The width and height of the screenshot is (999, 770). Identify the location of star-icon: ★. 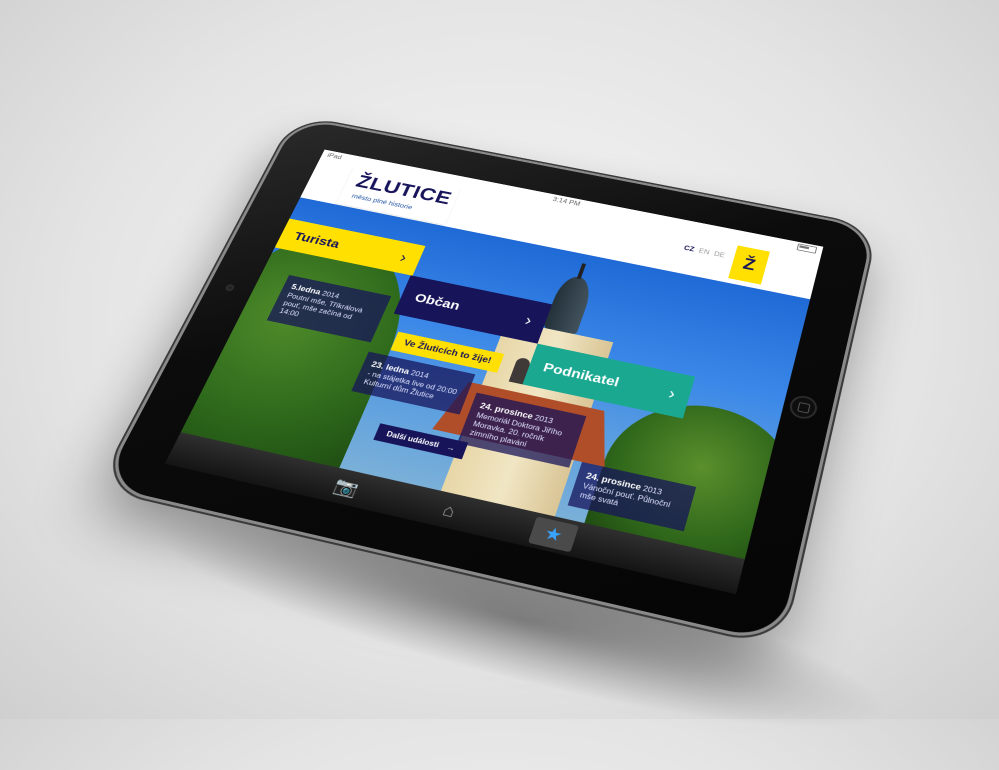
(553, 534).